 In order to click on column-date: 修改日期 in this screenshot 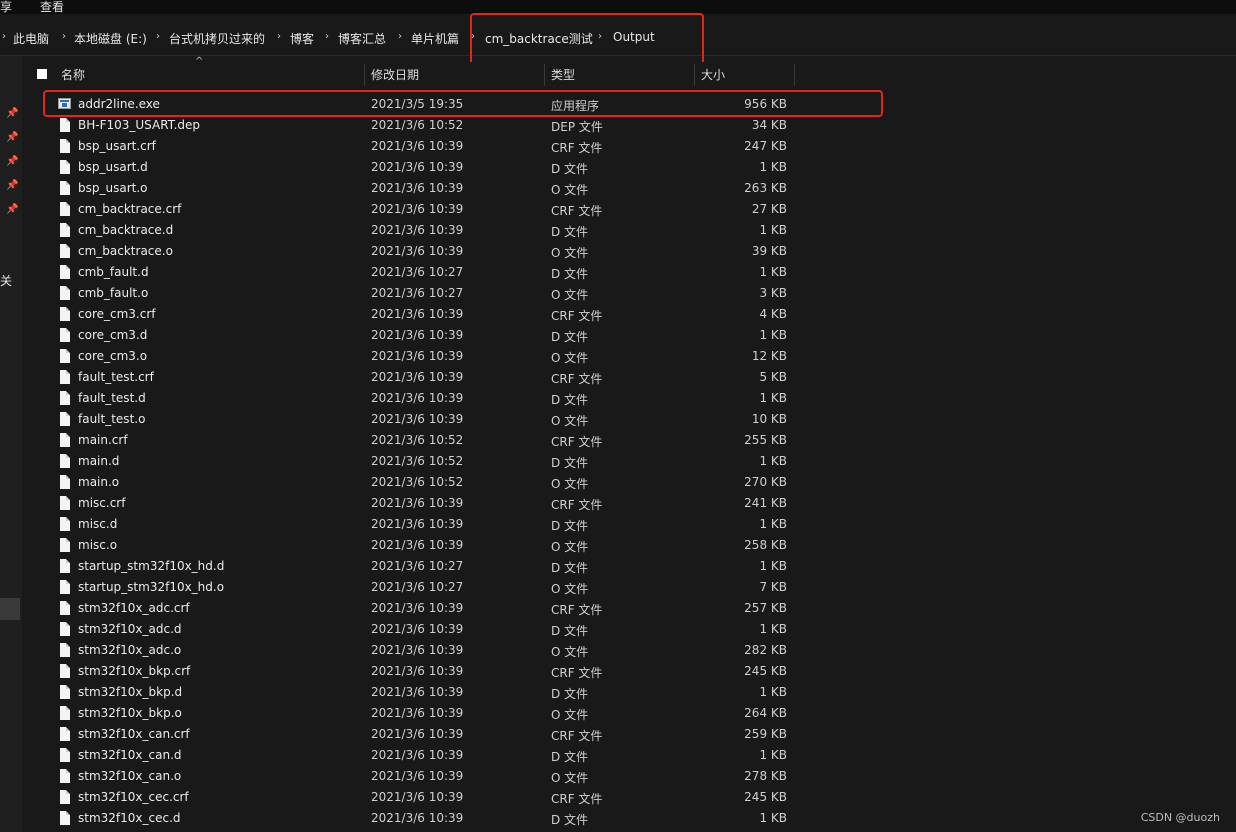, I will do `click(395, 75)`.